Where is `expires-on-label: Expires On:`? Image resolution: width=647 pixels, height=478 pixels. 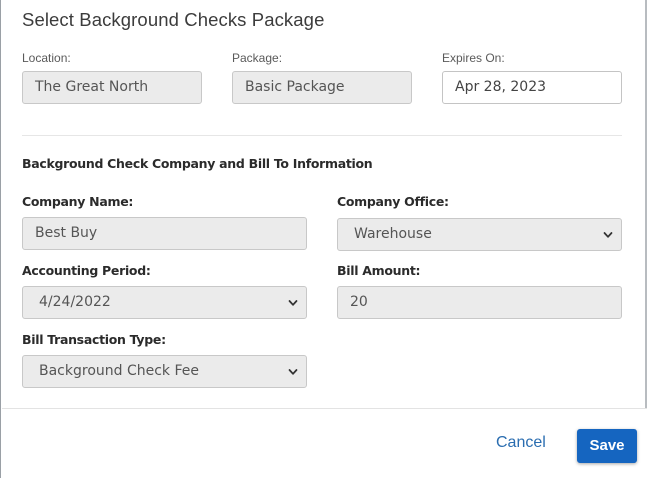 expires-on-label: Expires On: is located at coordinates (473, 58).